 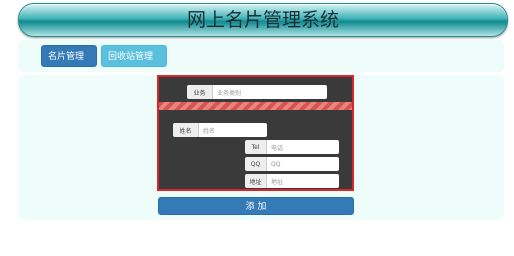 I want to click on address-label: 地址, so click(x=256, y=181).